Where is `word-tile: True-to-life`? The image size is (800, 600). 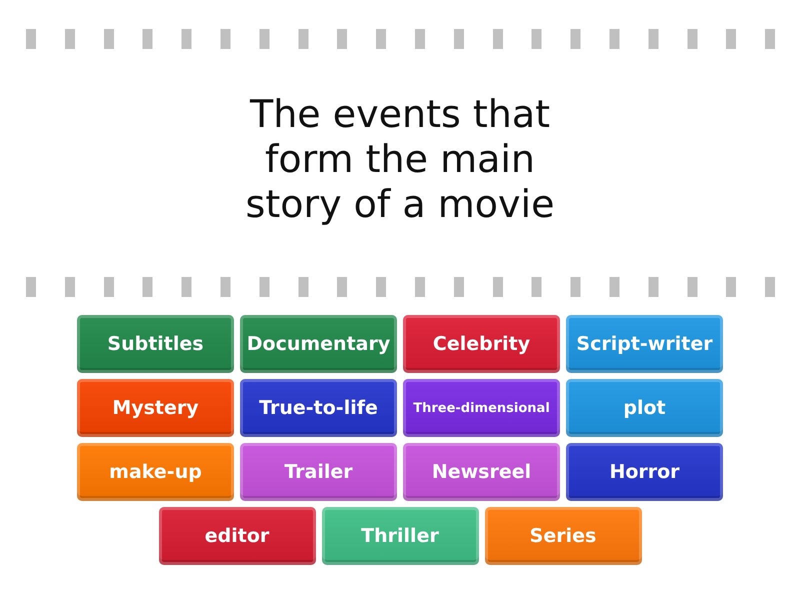 word-tile: True-to-life is located at coordinates (318, 408).